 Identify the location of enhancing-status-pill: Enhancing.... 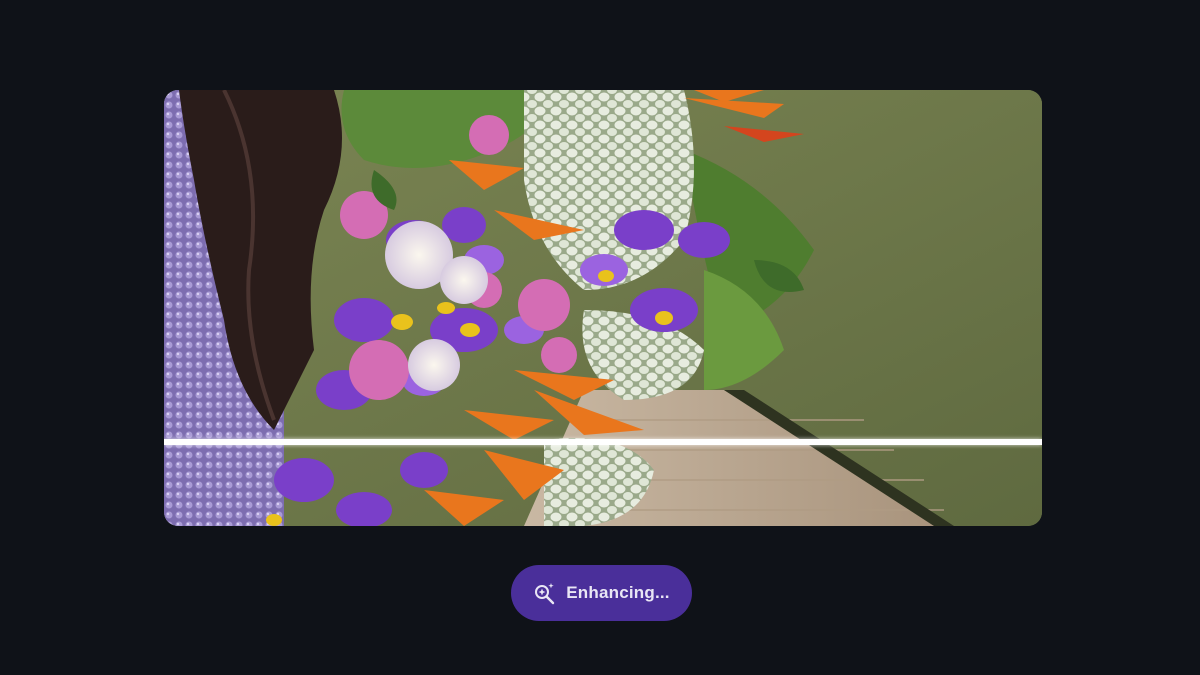
(601, 593).